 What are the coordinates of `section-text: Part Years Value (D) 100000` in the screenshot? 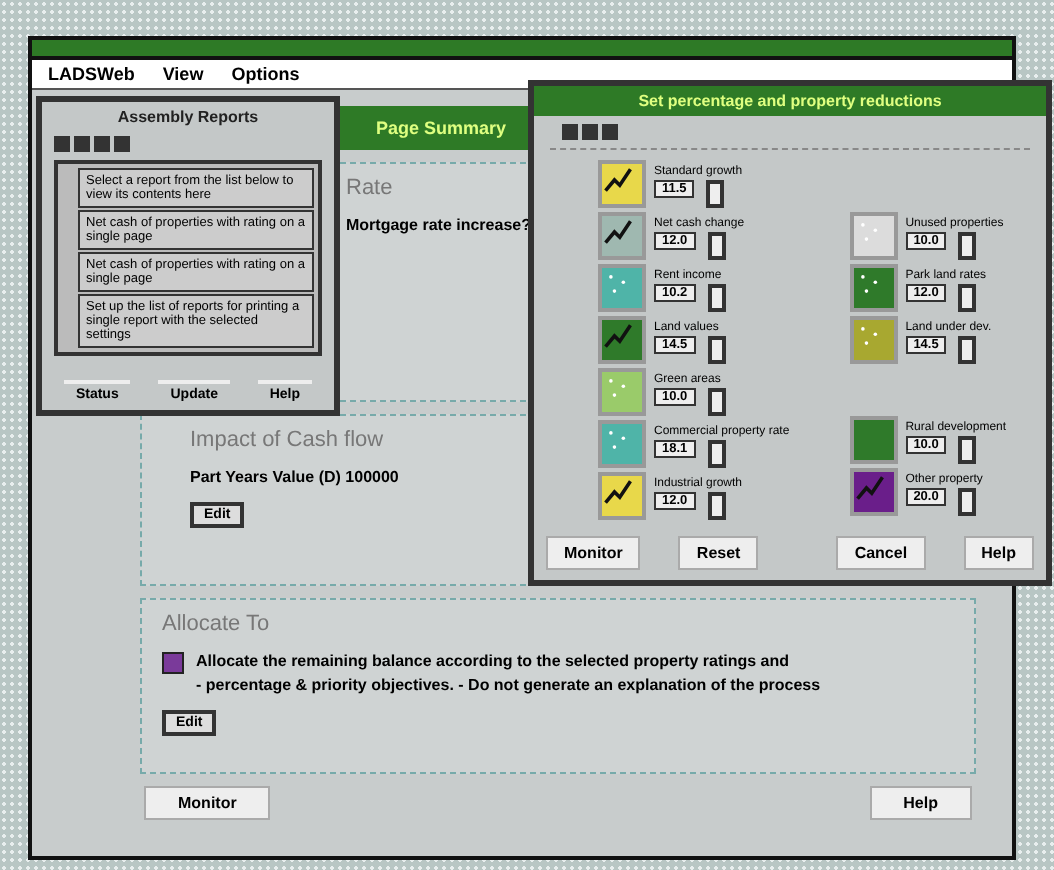 It's located at (294, 477).